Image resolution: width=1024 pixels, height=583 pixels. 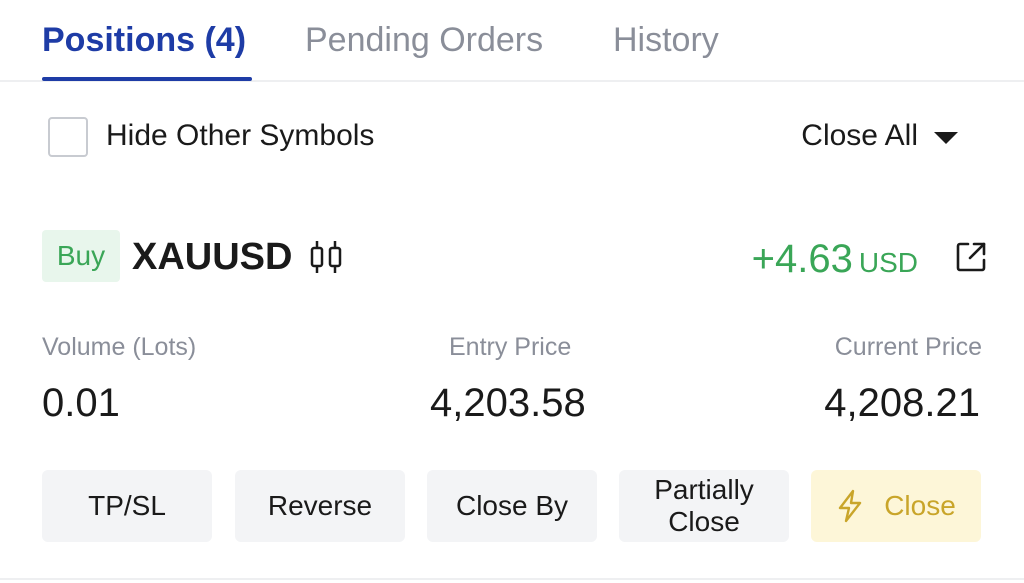 I want to click on bottom-divider, so click(x=512, y=579).